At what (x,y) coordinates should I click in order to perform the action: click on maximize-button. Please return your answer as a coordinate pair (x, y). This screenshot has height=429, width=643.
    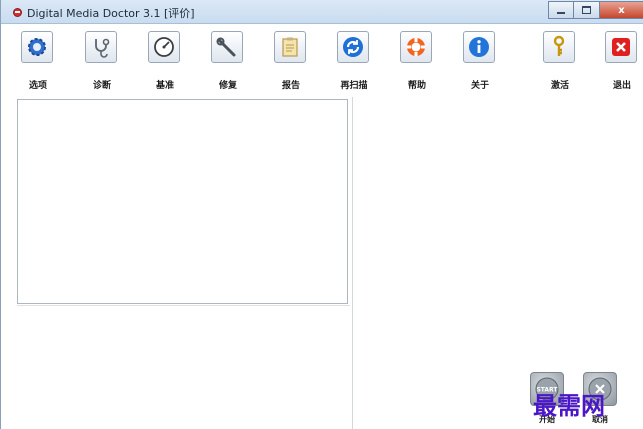
    Looking at the image, I should click on (587, 10).